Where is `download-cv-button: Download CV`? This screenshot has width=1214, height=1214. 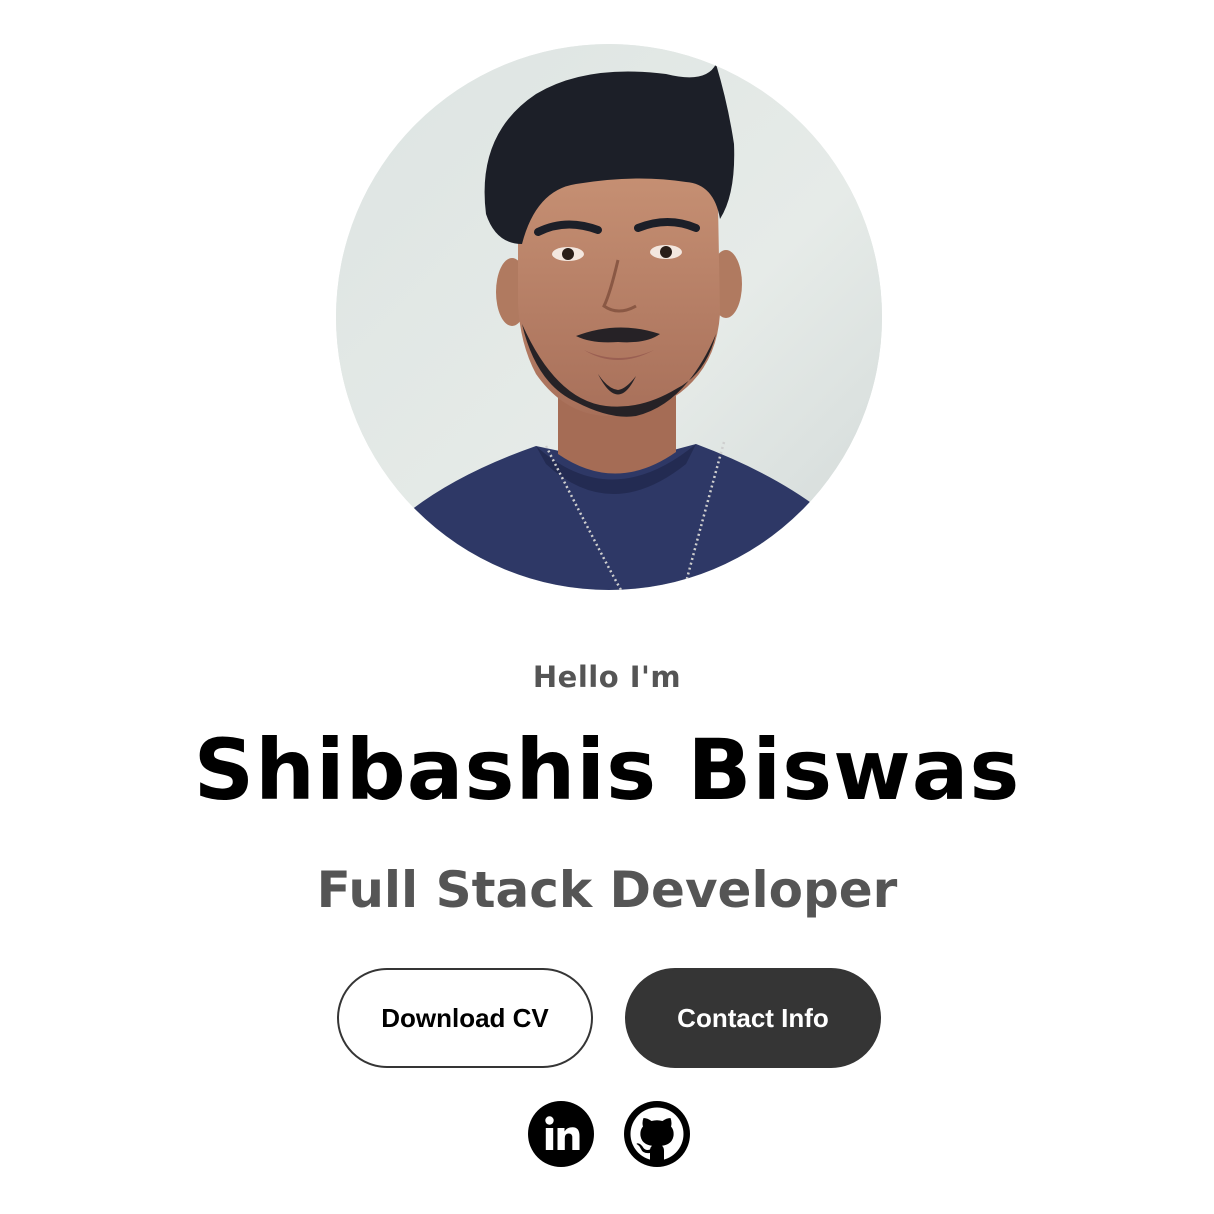
download-cv-button: Download CV is located at coordinates (465, 1018).